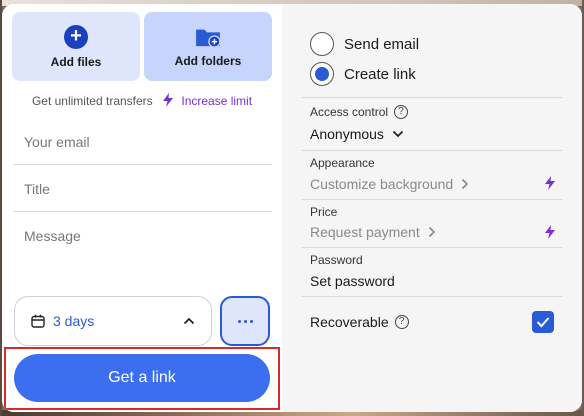 This screenshot has width=584, height=416. Describe the element at coordinates (168, 100) in the screenshot. I see `bolt-icon` at that location.